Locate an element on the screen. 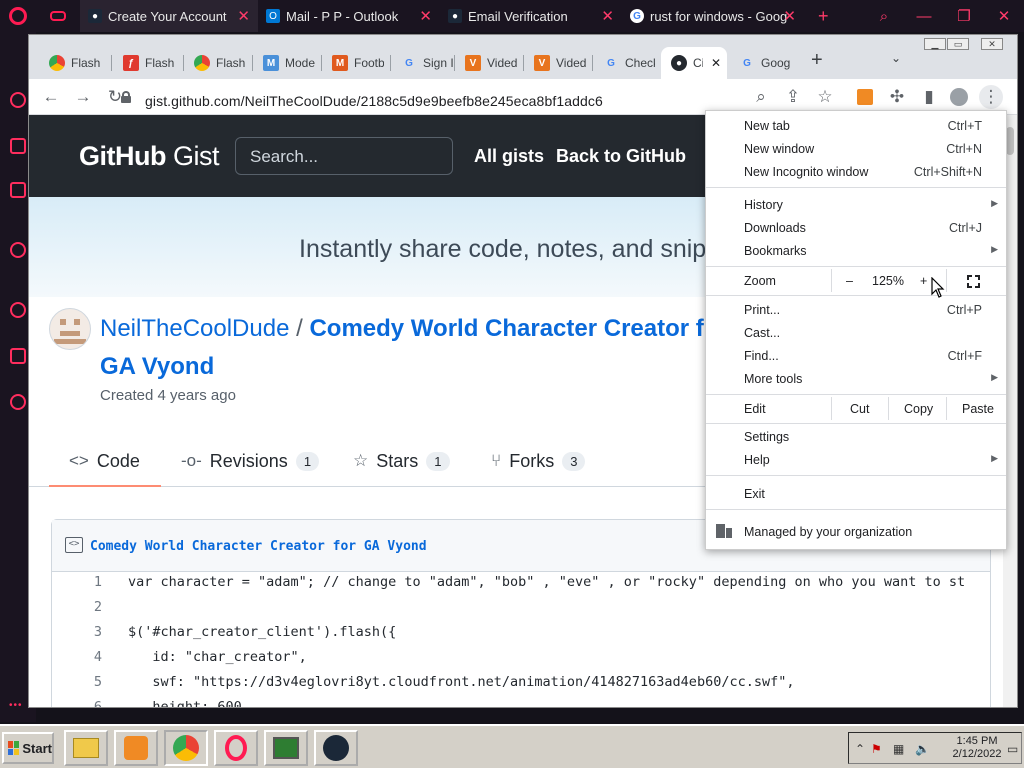 The width and height of the screenshot is (1024, 768). restore-icon: ❐ is located at coordinates (964, 16).